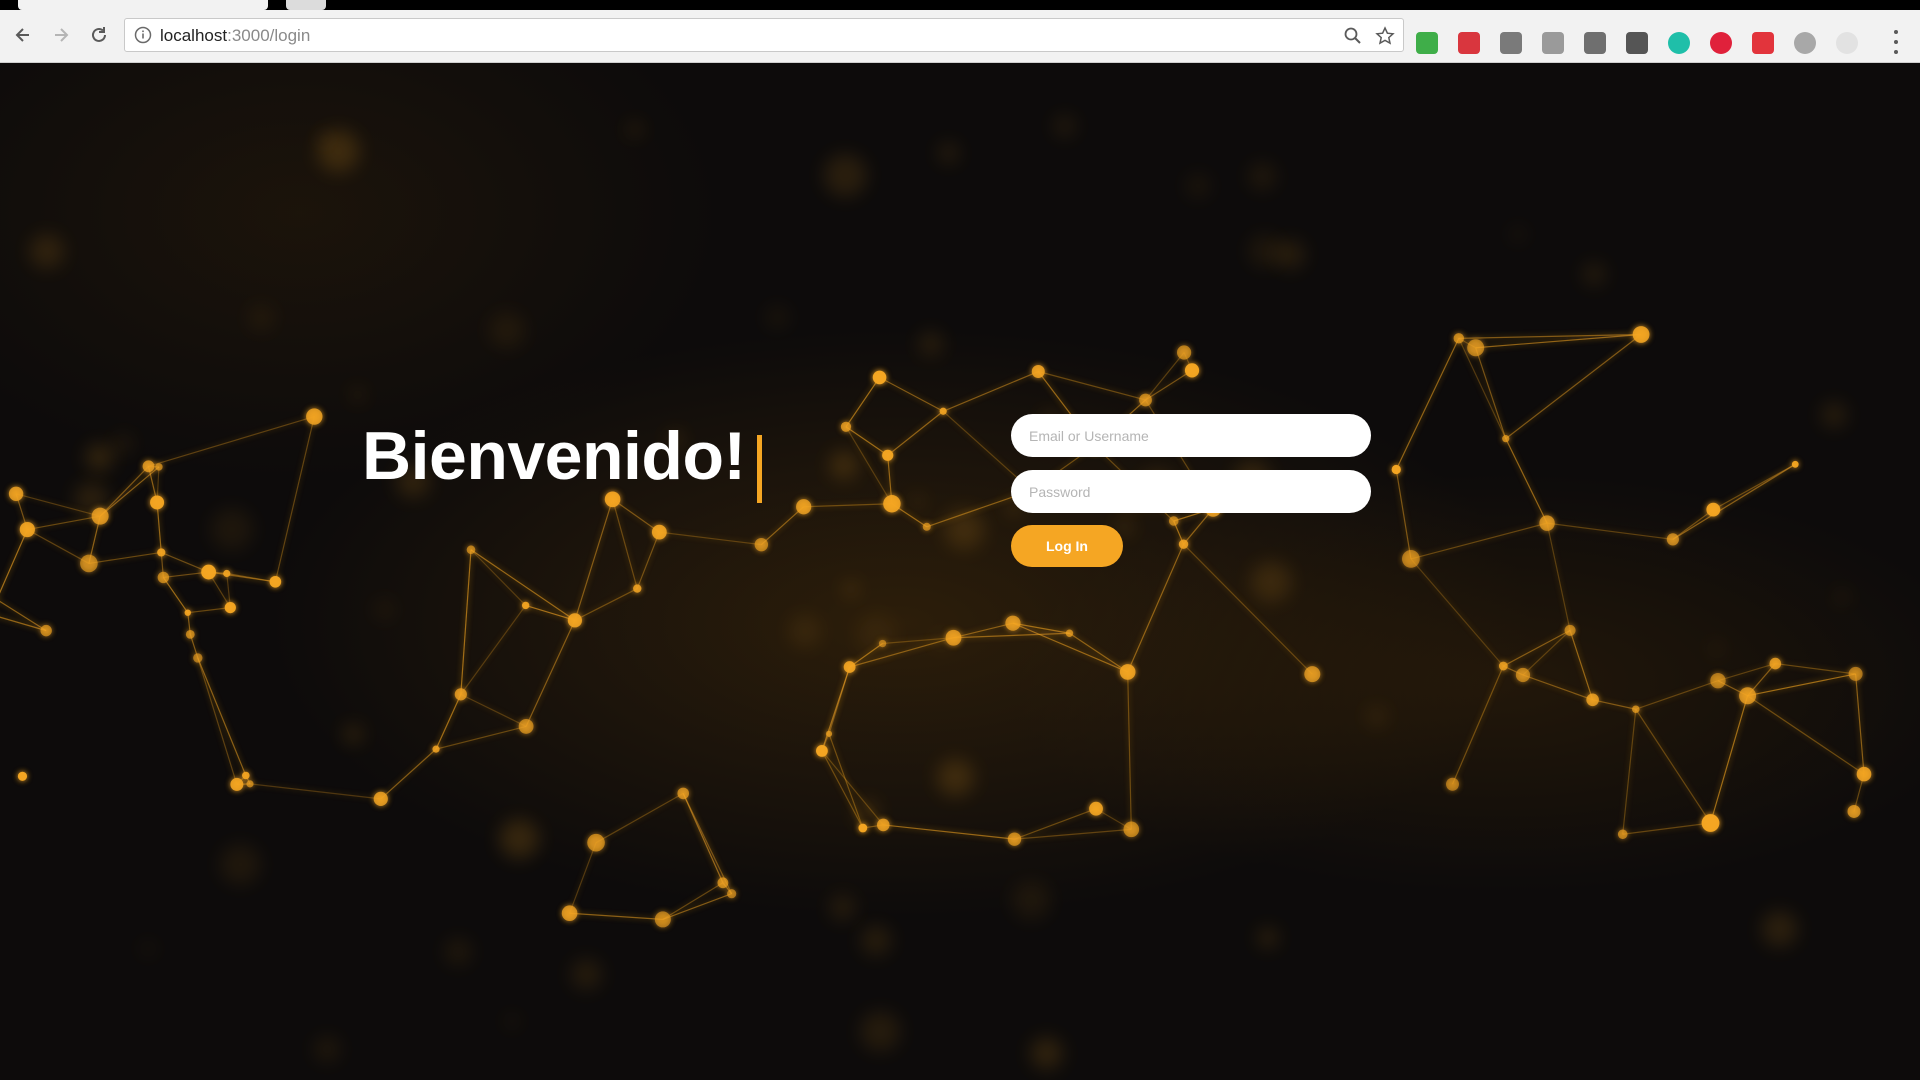  What do you see at coordinates (1067, 546) in the screenshot?
I see `login-button: Log In` at bounding box center [1067, 546].